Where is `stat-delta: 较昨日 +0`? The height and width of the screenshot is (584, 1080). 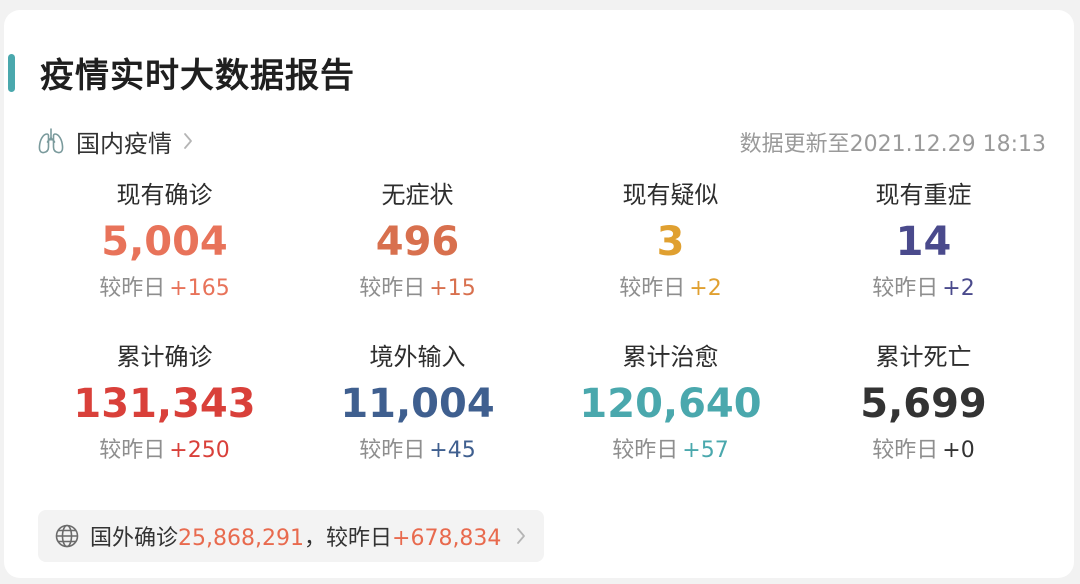 stat-delta: 较昨日 +0 is located at coordinates (923, 450).